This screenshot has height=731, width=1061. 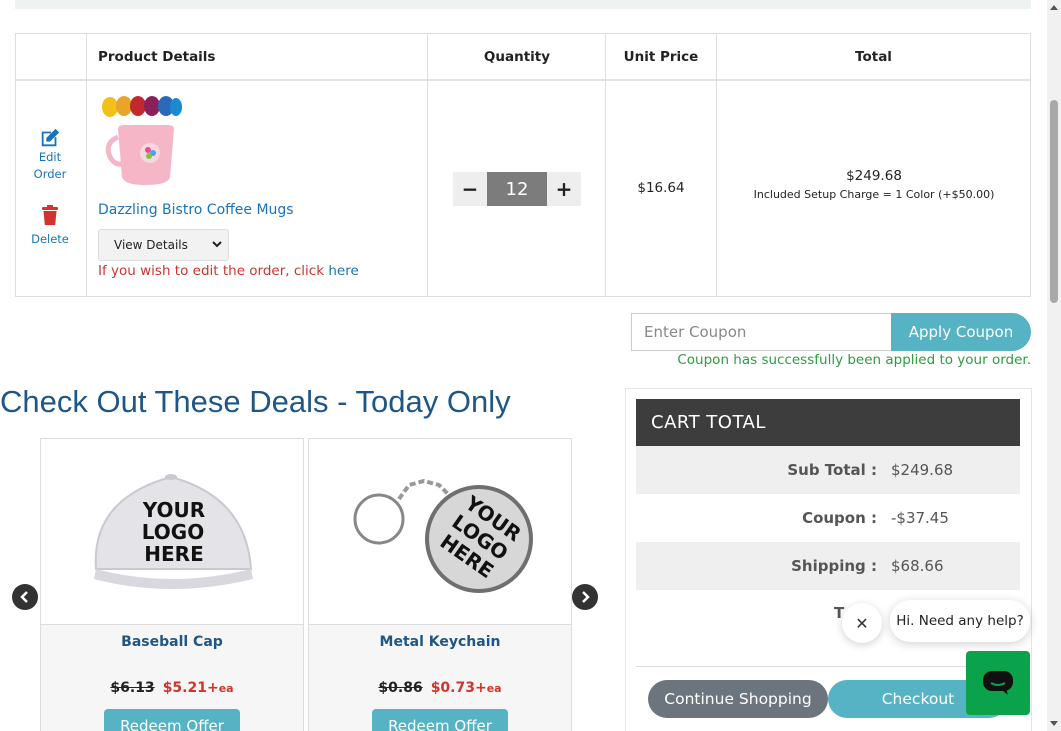 What do you see at coordinates (762, 332) in the screenshot?
I see `coupon-input: Enter Coupon` at bounding box center [762, 332].